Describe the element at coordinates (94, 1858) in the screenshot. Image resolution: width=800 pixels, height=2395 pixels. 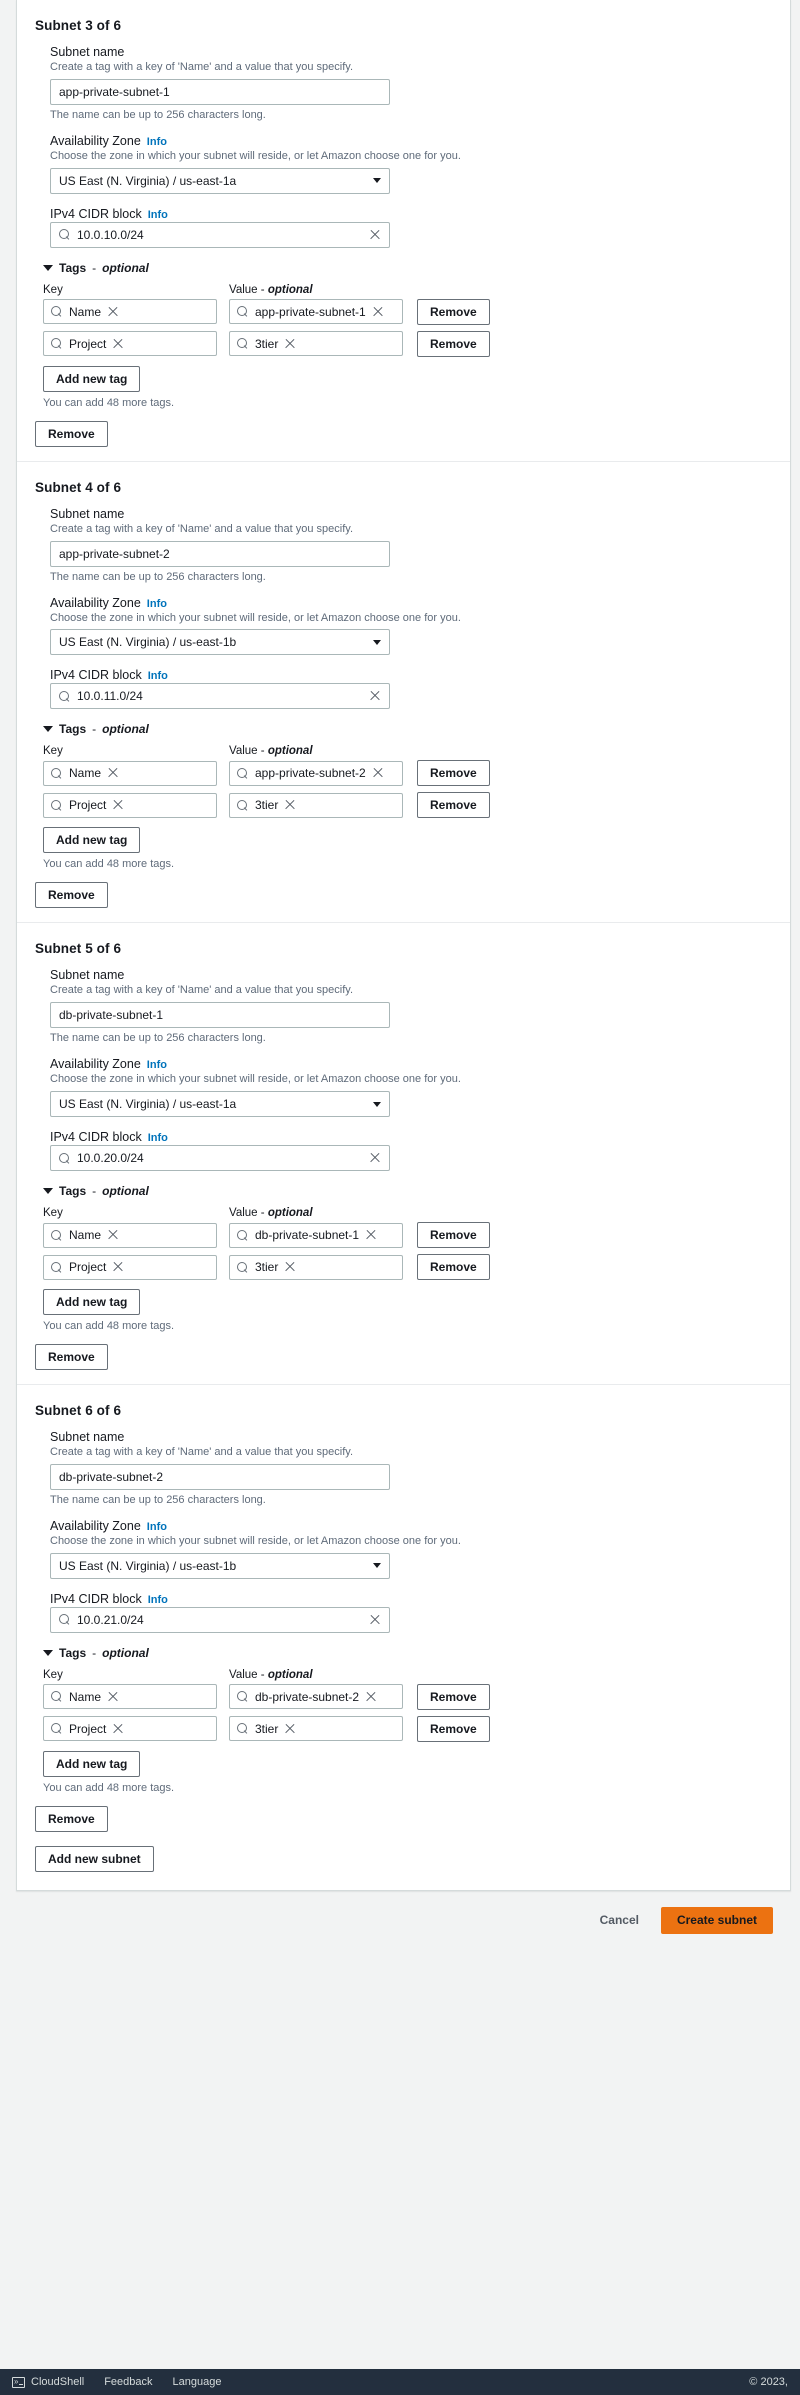
I see `add-new-subnet-button: Add new subnet` at that location.